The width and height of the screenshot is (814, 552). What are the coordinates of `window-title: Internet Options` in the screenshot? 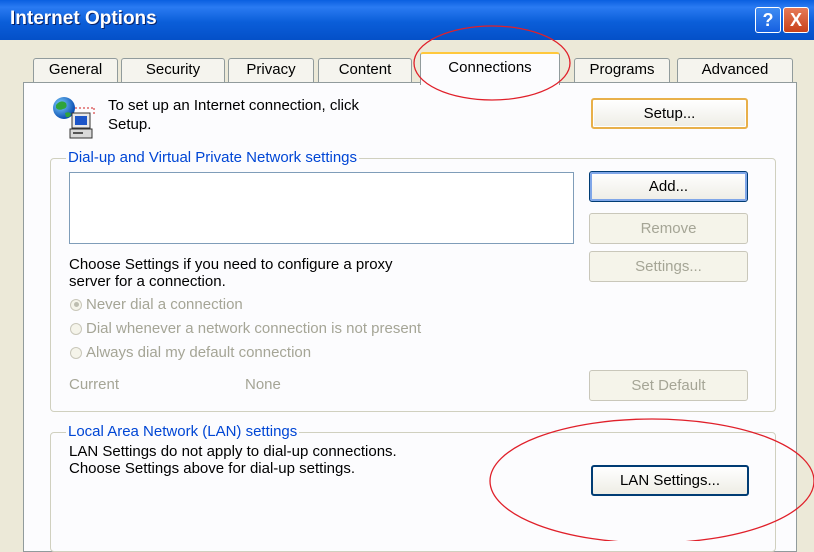 It's located at (83, 18).